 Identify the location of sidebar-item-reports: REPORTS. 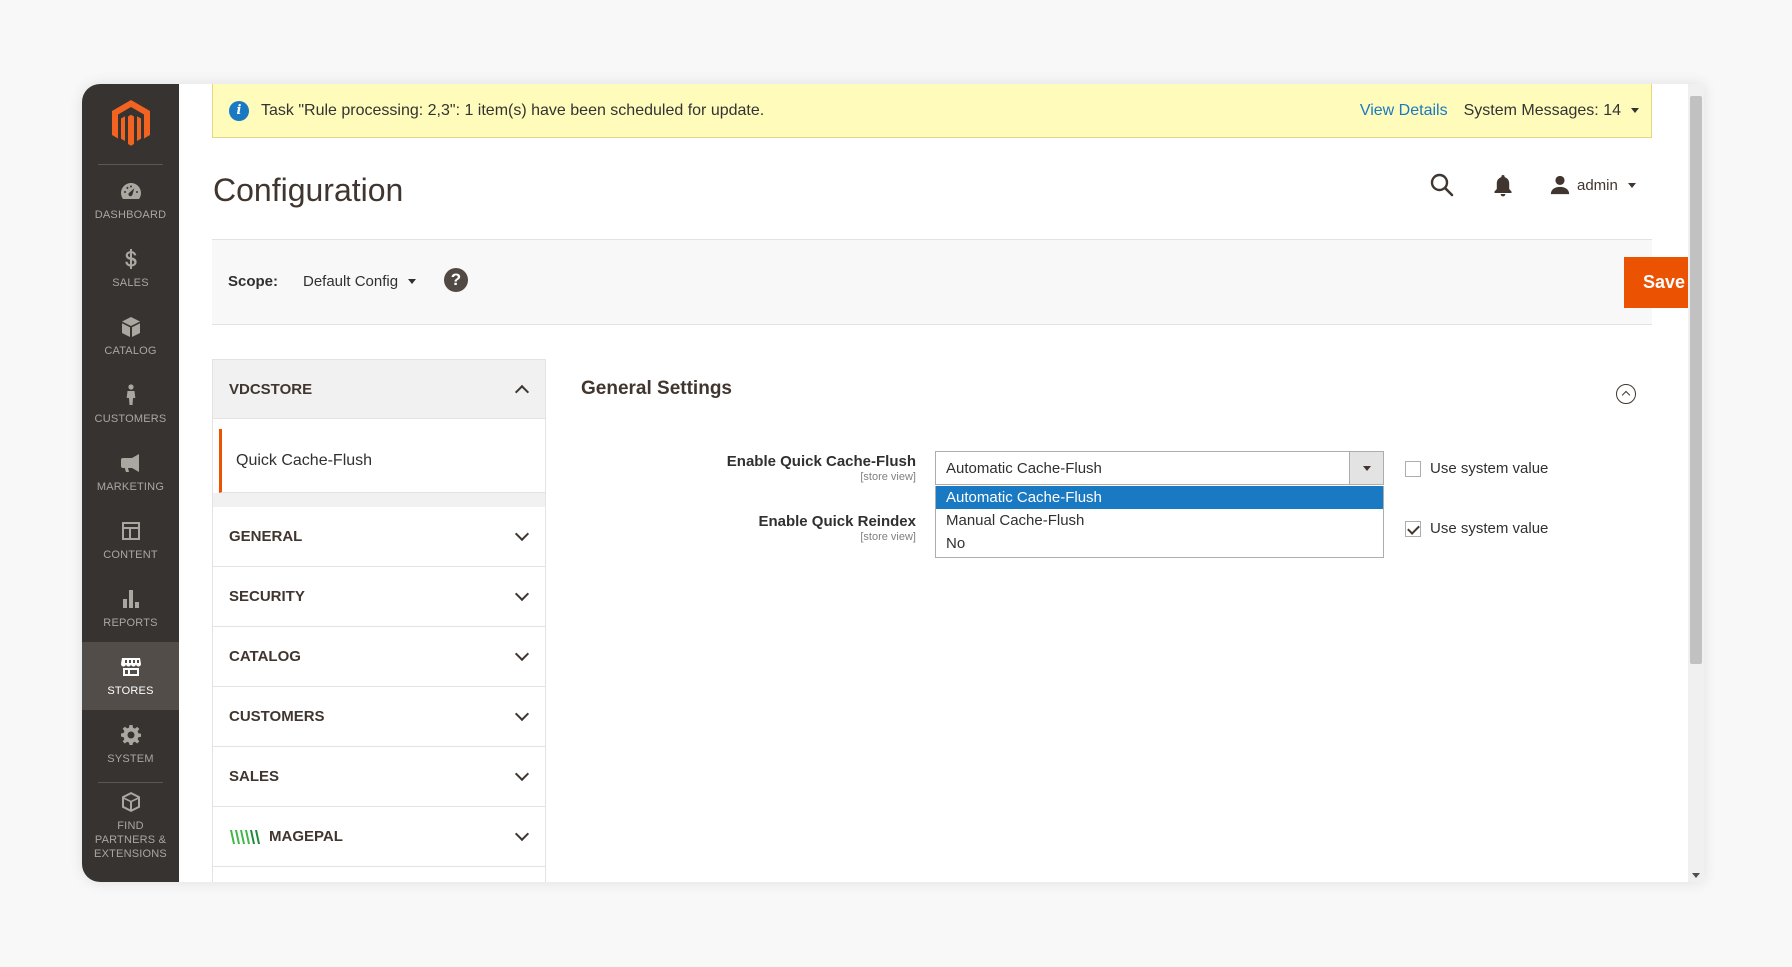
(130, 608).